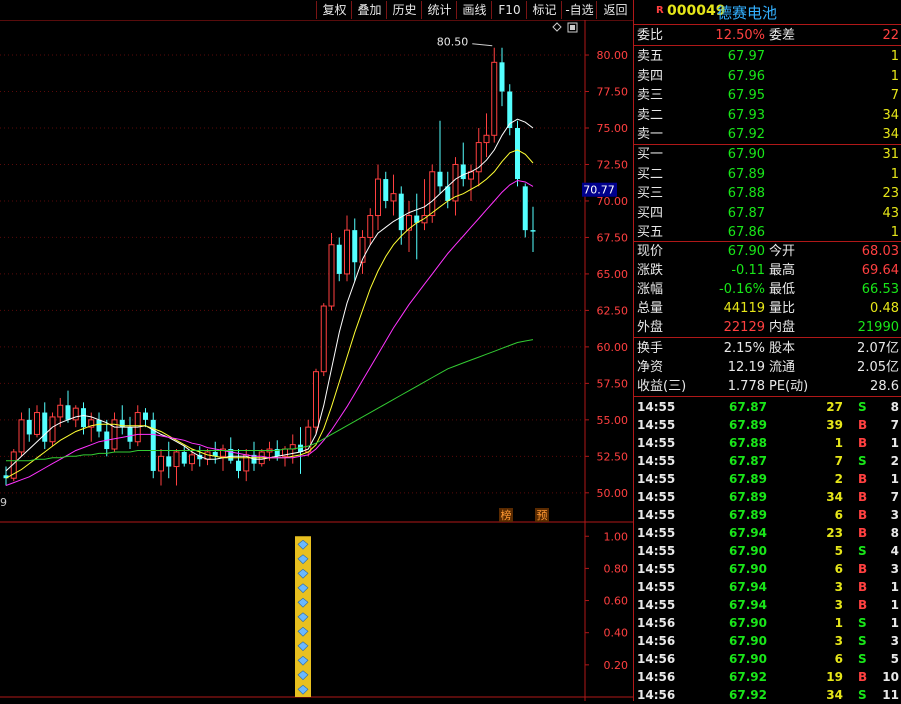 Image resolution: width=901 pixels, height=704 pixels. Describe the element at coordinates (767, 270) in the screenshot. I see `stat-row: 涨跌 -0.11 最高 69.64` at that location.